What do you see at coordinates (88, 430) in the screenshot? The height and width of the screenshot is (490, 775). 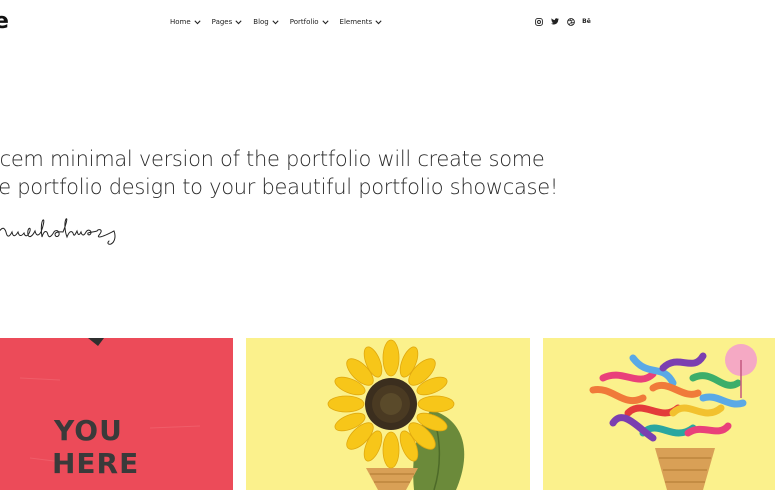 I see `you-here-line-1: YOU` at bounding box center [88, 430].